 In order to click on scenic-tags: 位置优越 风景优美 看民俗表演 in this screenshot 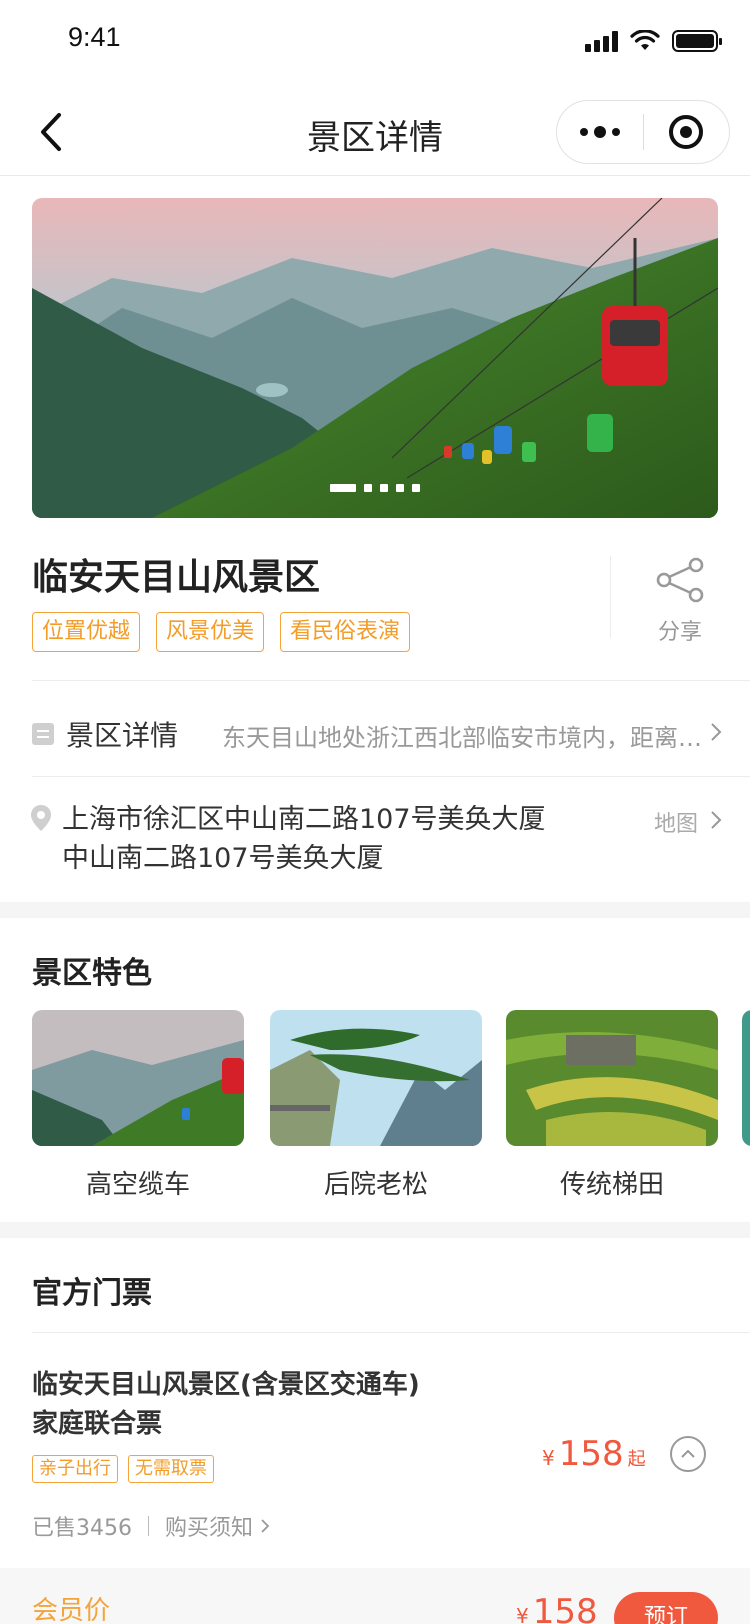, I will do `click(221, 632)`.